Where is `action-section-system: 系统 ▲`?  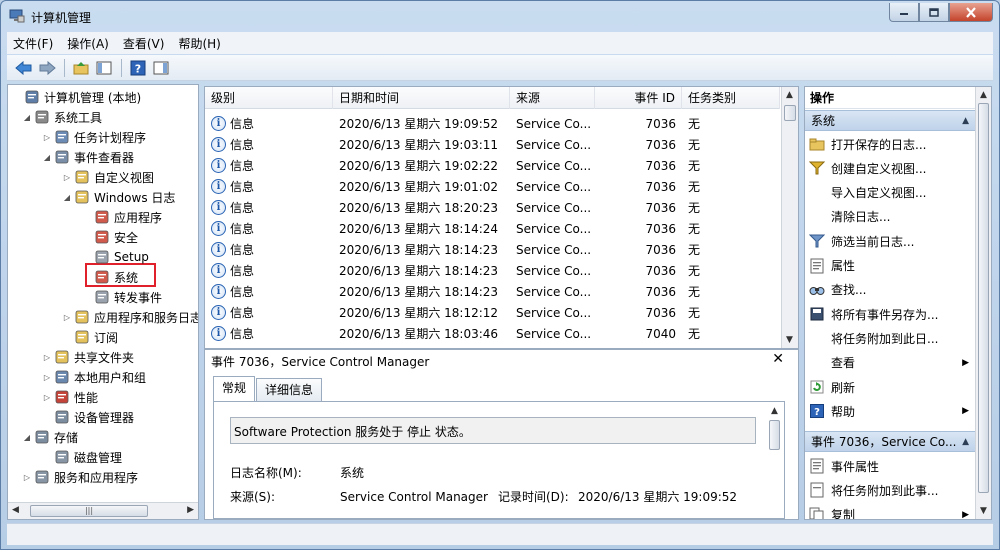 action-section-system: 系统 ▲ is located at coordinates (890, 120).